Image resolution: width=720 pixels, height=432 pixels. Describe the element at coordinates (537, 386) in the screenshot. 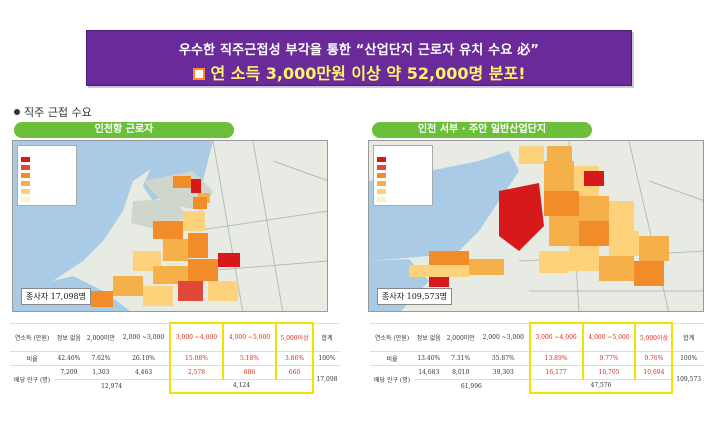

I see `table-row: 61,996 47,576` at that location.